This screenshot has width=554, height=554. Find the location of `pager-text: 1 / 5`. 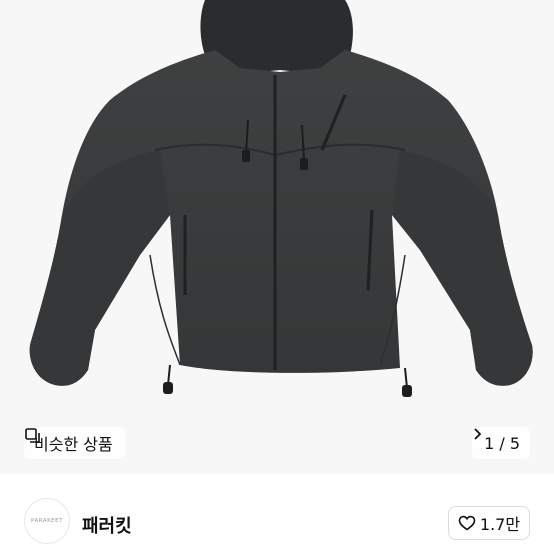

pager-text: 1 / 5 is located at coordinates (502, 443).